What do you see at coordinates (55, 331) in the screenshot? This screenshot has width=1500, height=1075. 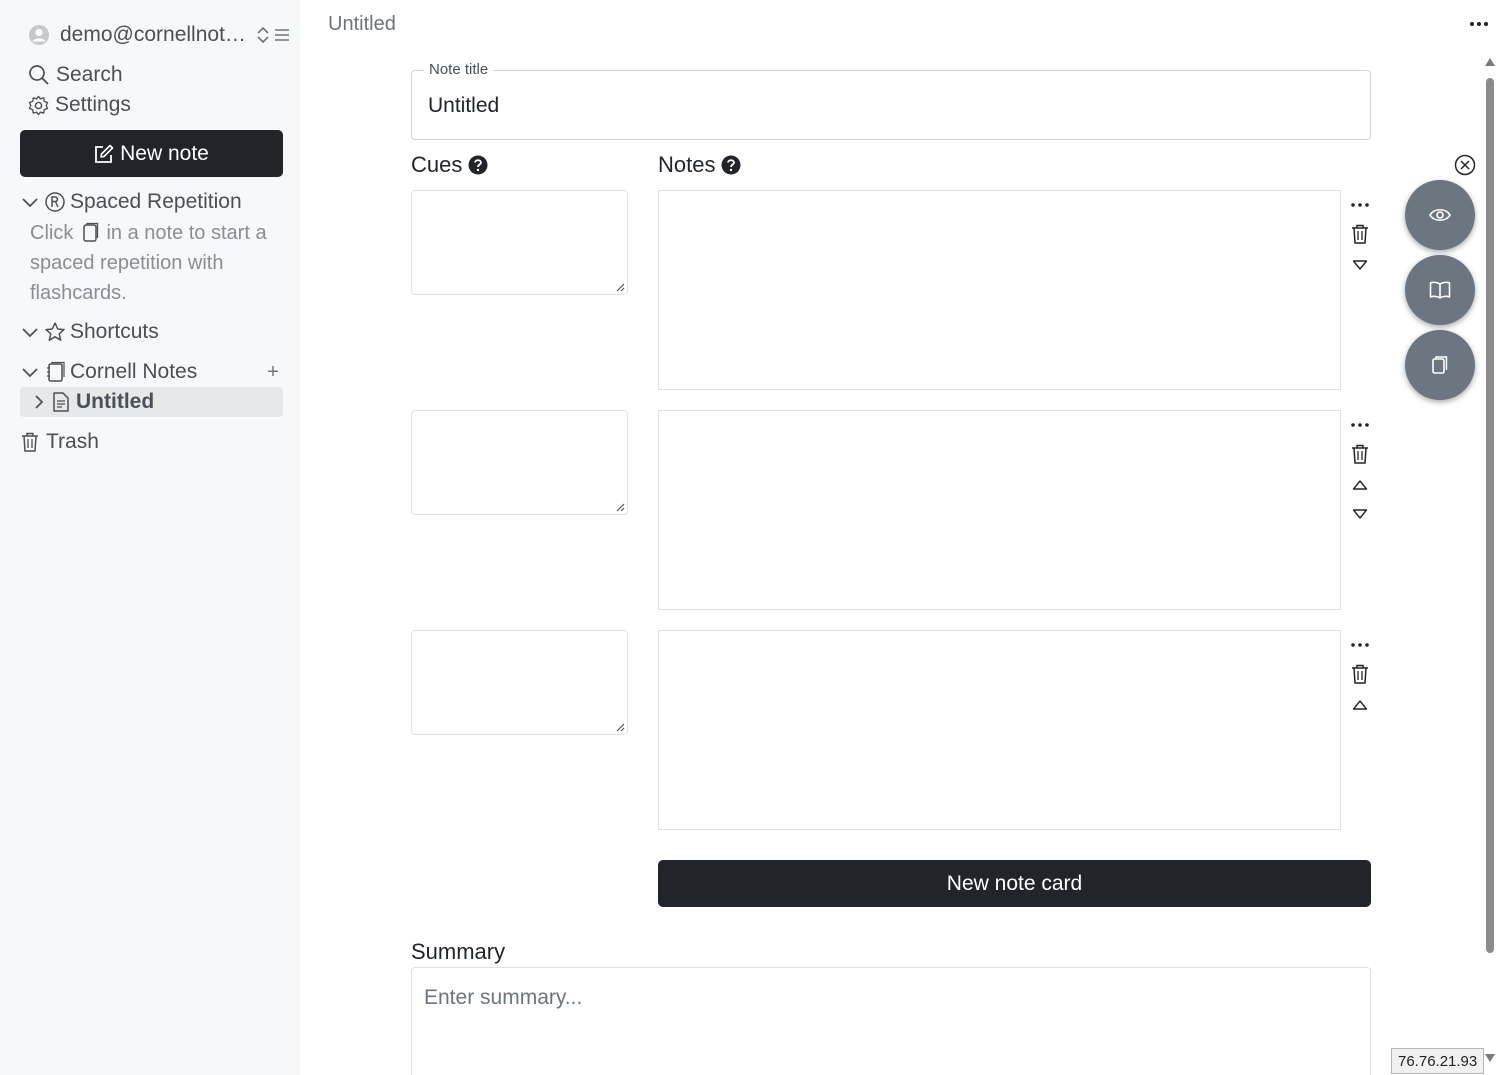 I see `star-icon` at bounding box center [55, 331].